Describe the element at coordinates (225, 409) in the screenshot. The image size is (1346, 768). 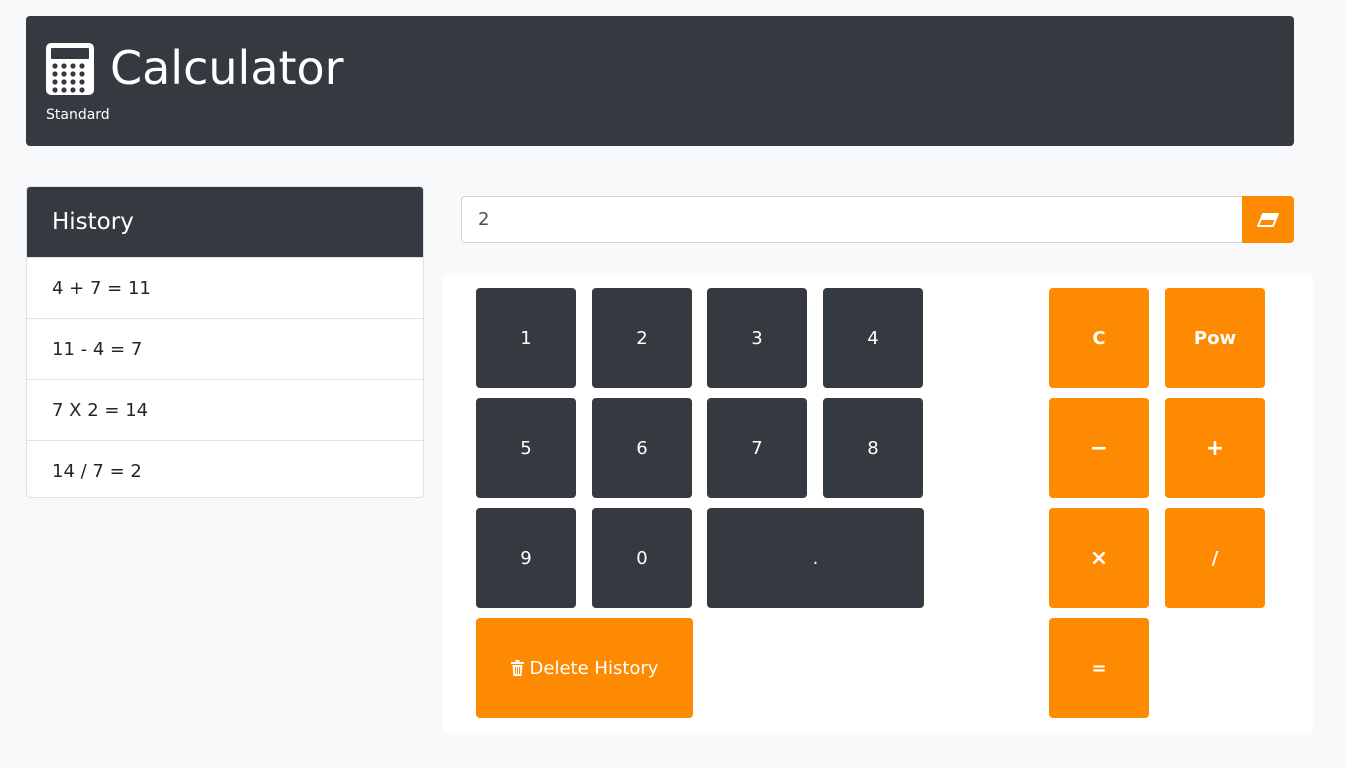
I see `history-item: 7 X 2 = 14` at that location.